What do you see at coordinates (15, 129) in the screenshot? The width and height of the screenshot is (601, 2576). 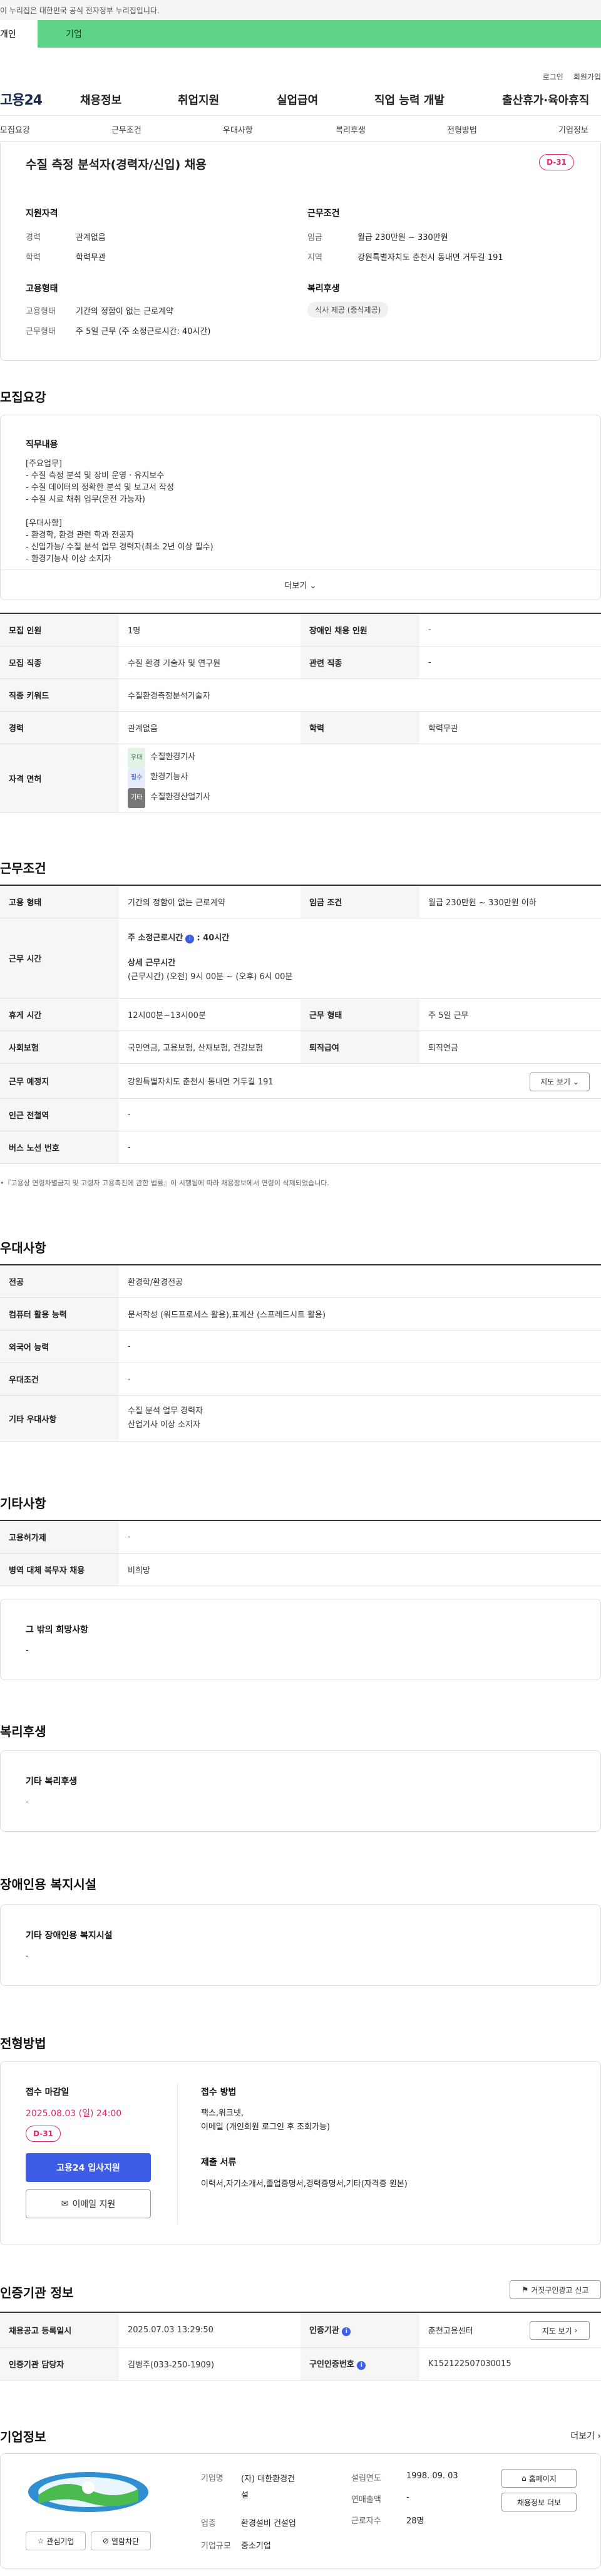 I see `tab-recruit: 모집요강` at bounding box center [15, 129].